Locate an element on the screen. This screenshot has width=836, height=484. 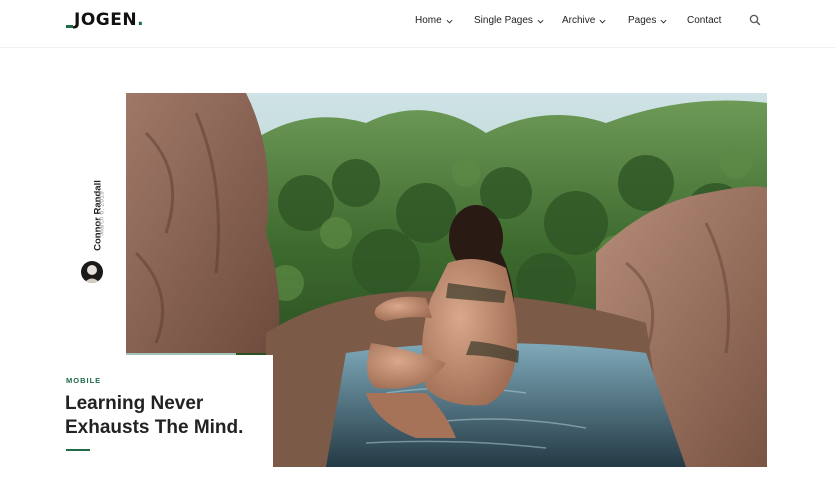
nav-item-label: Contact is located at coordinates (704, 20).